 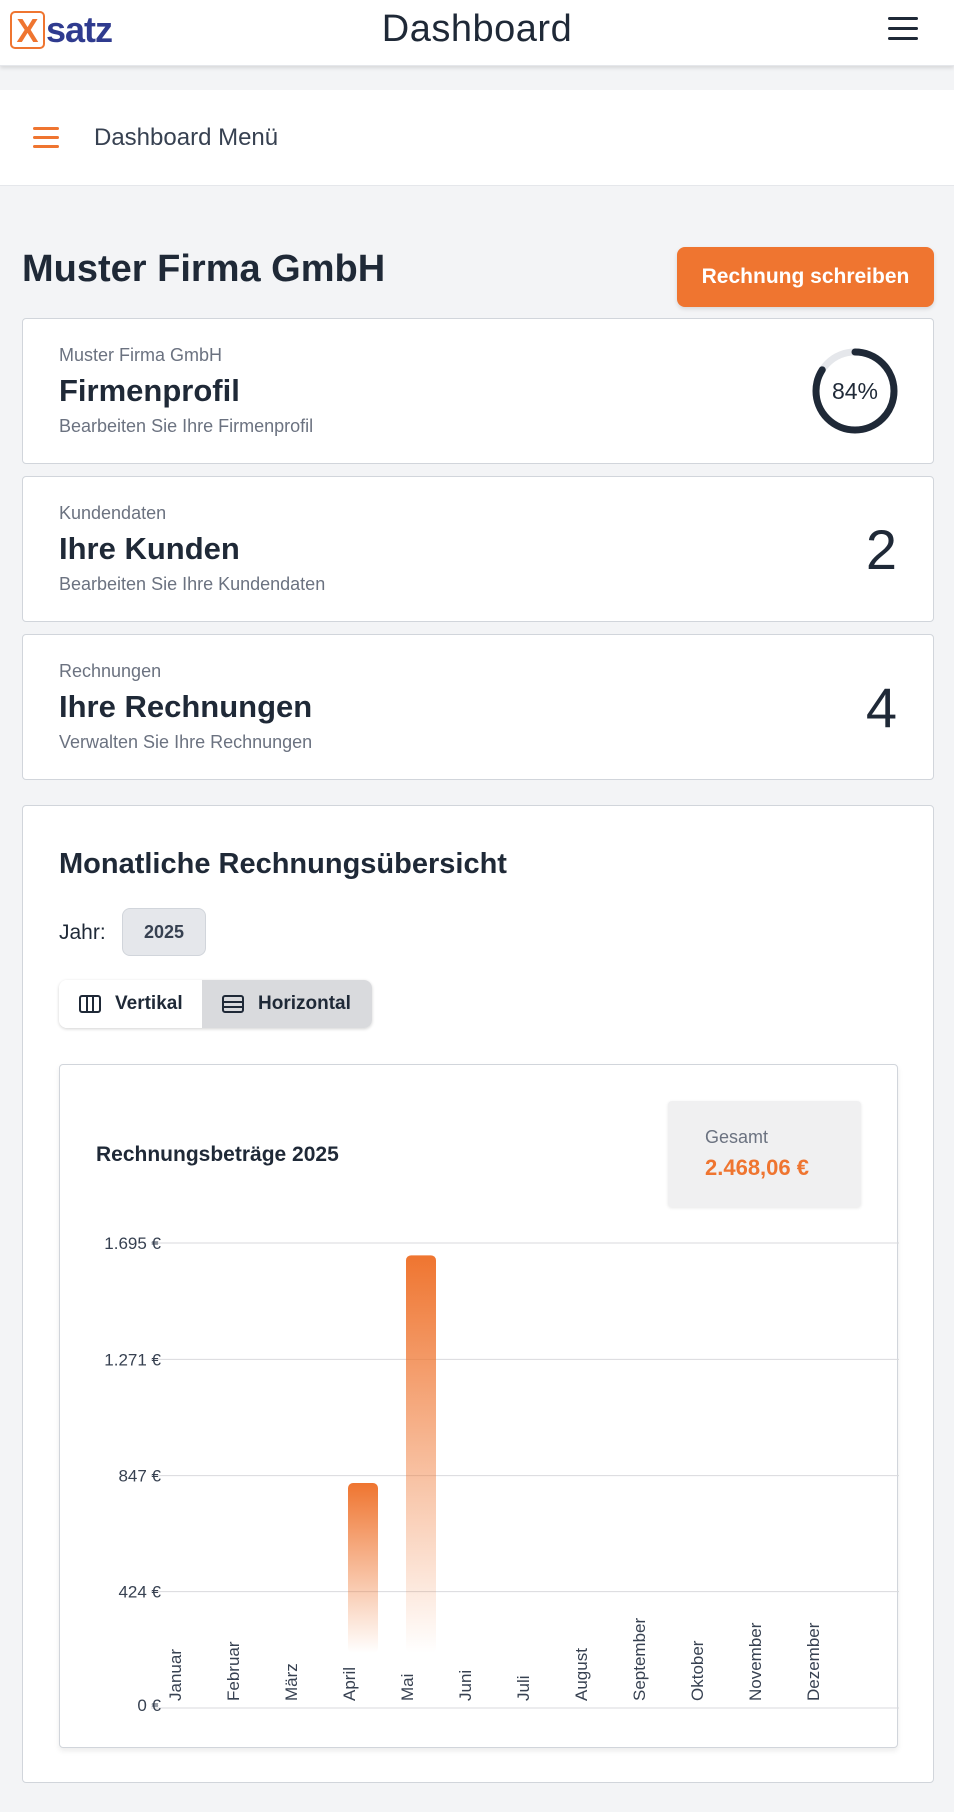 I want to click on vertical-toggle-button: Vertikal, so click(x=130, y=1004).